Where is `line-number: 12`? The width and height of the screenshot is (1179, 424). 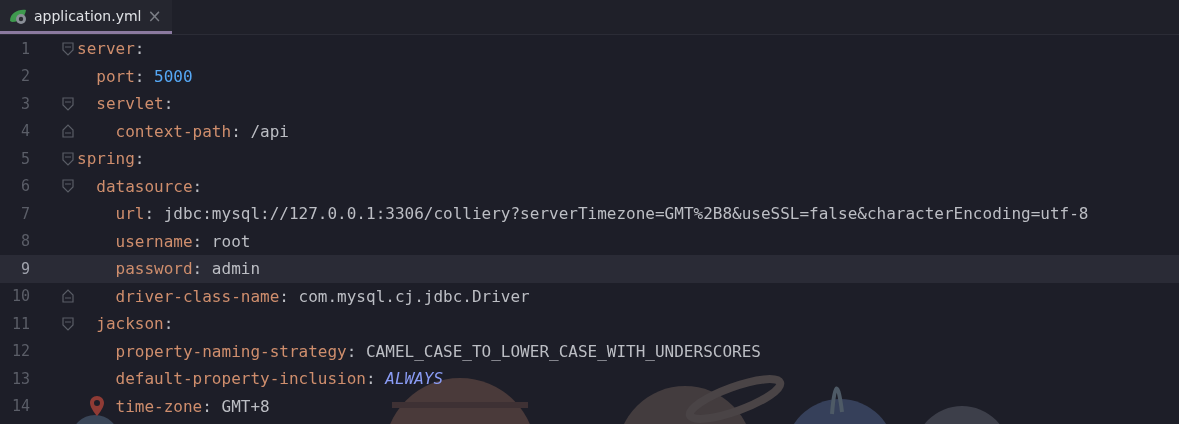 line-number: 12 is located at coordinates (20, 351).